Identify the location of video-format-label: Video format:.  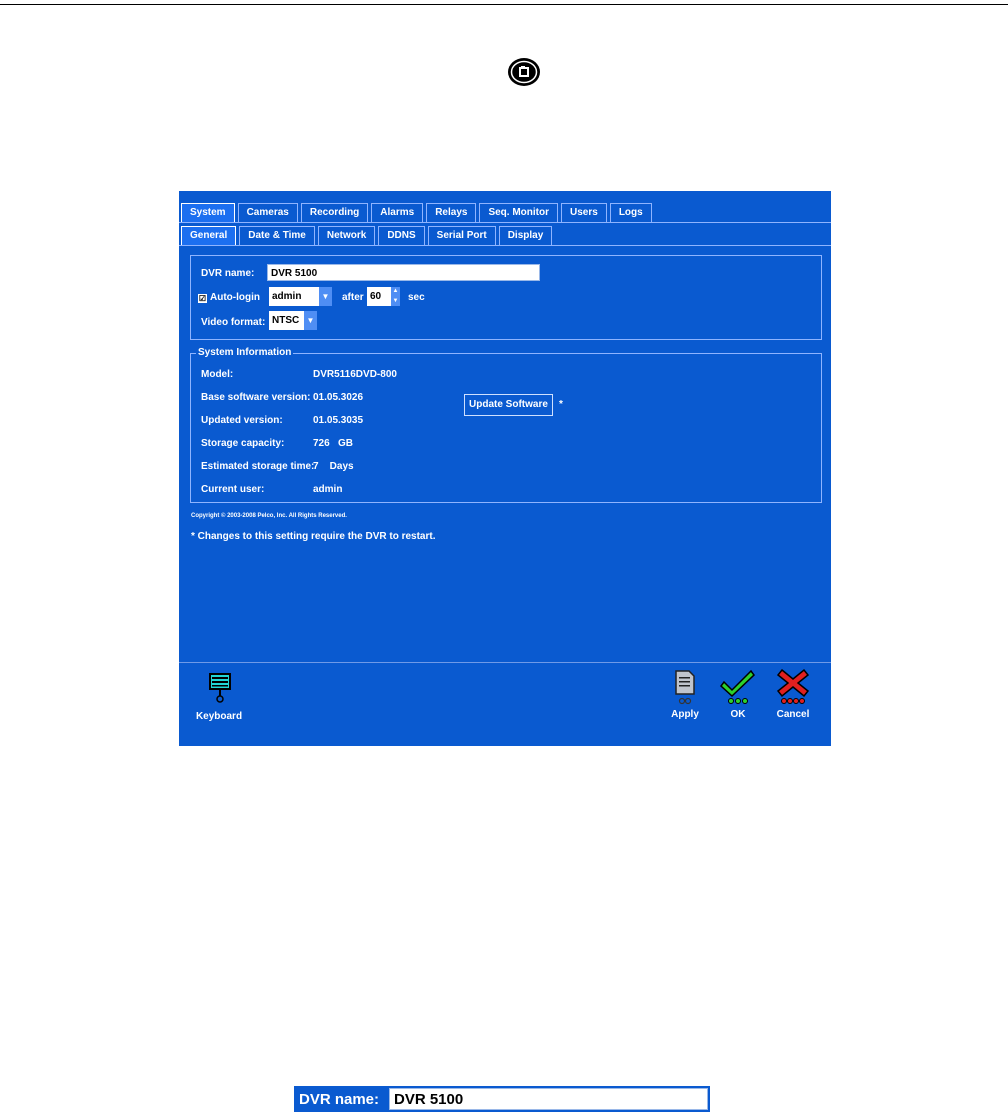
(233, 322).